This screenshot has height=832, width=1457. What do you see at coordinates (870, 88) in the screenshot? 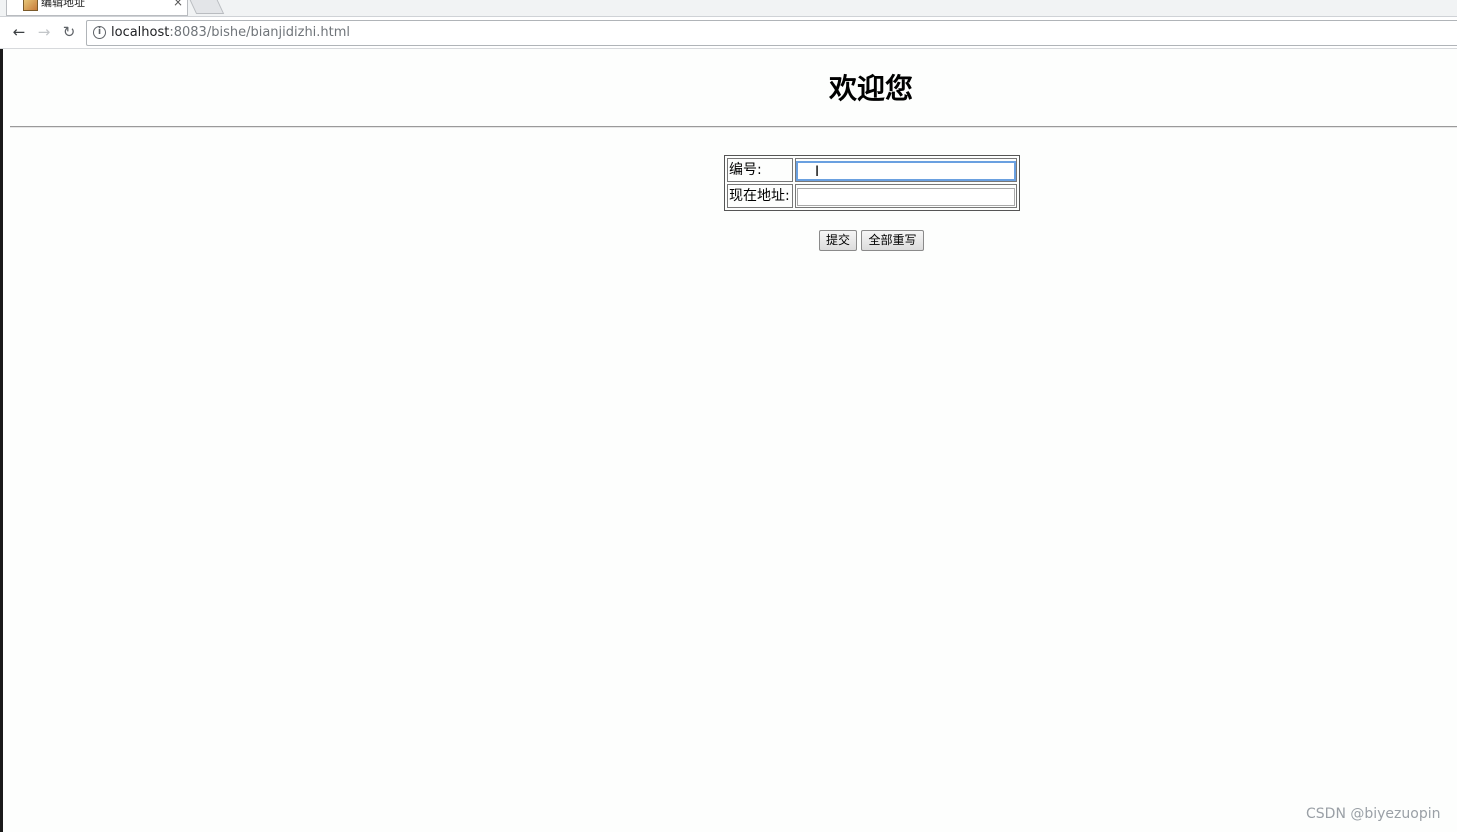
I see `page-title: 欢迎您` at bounding box center [870, 88].